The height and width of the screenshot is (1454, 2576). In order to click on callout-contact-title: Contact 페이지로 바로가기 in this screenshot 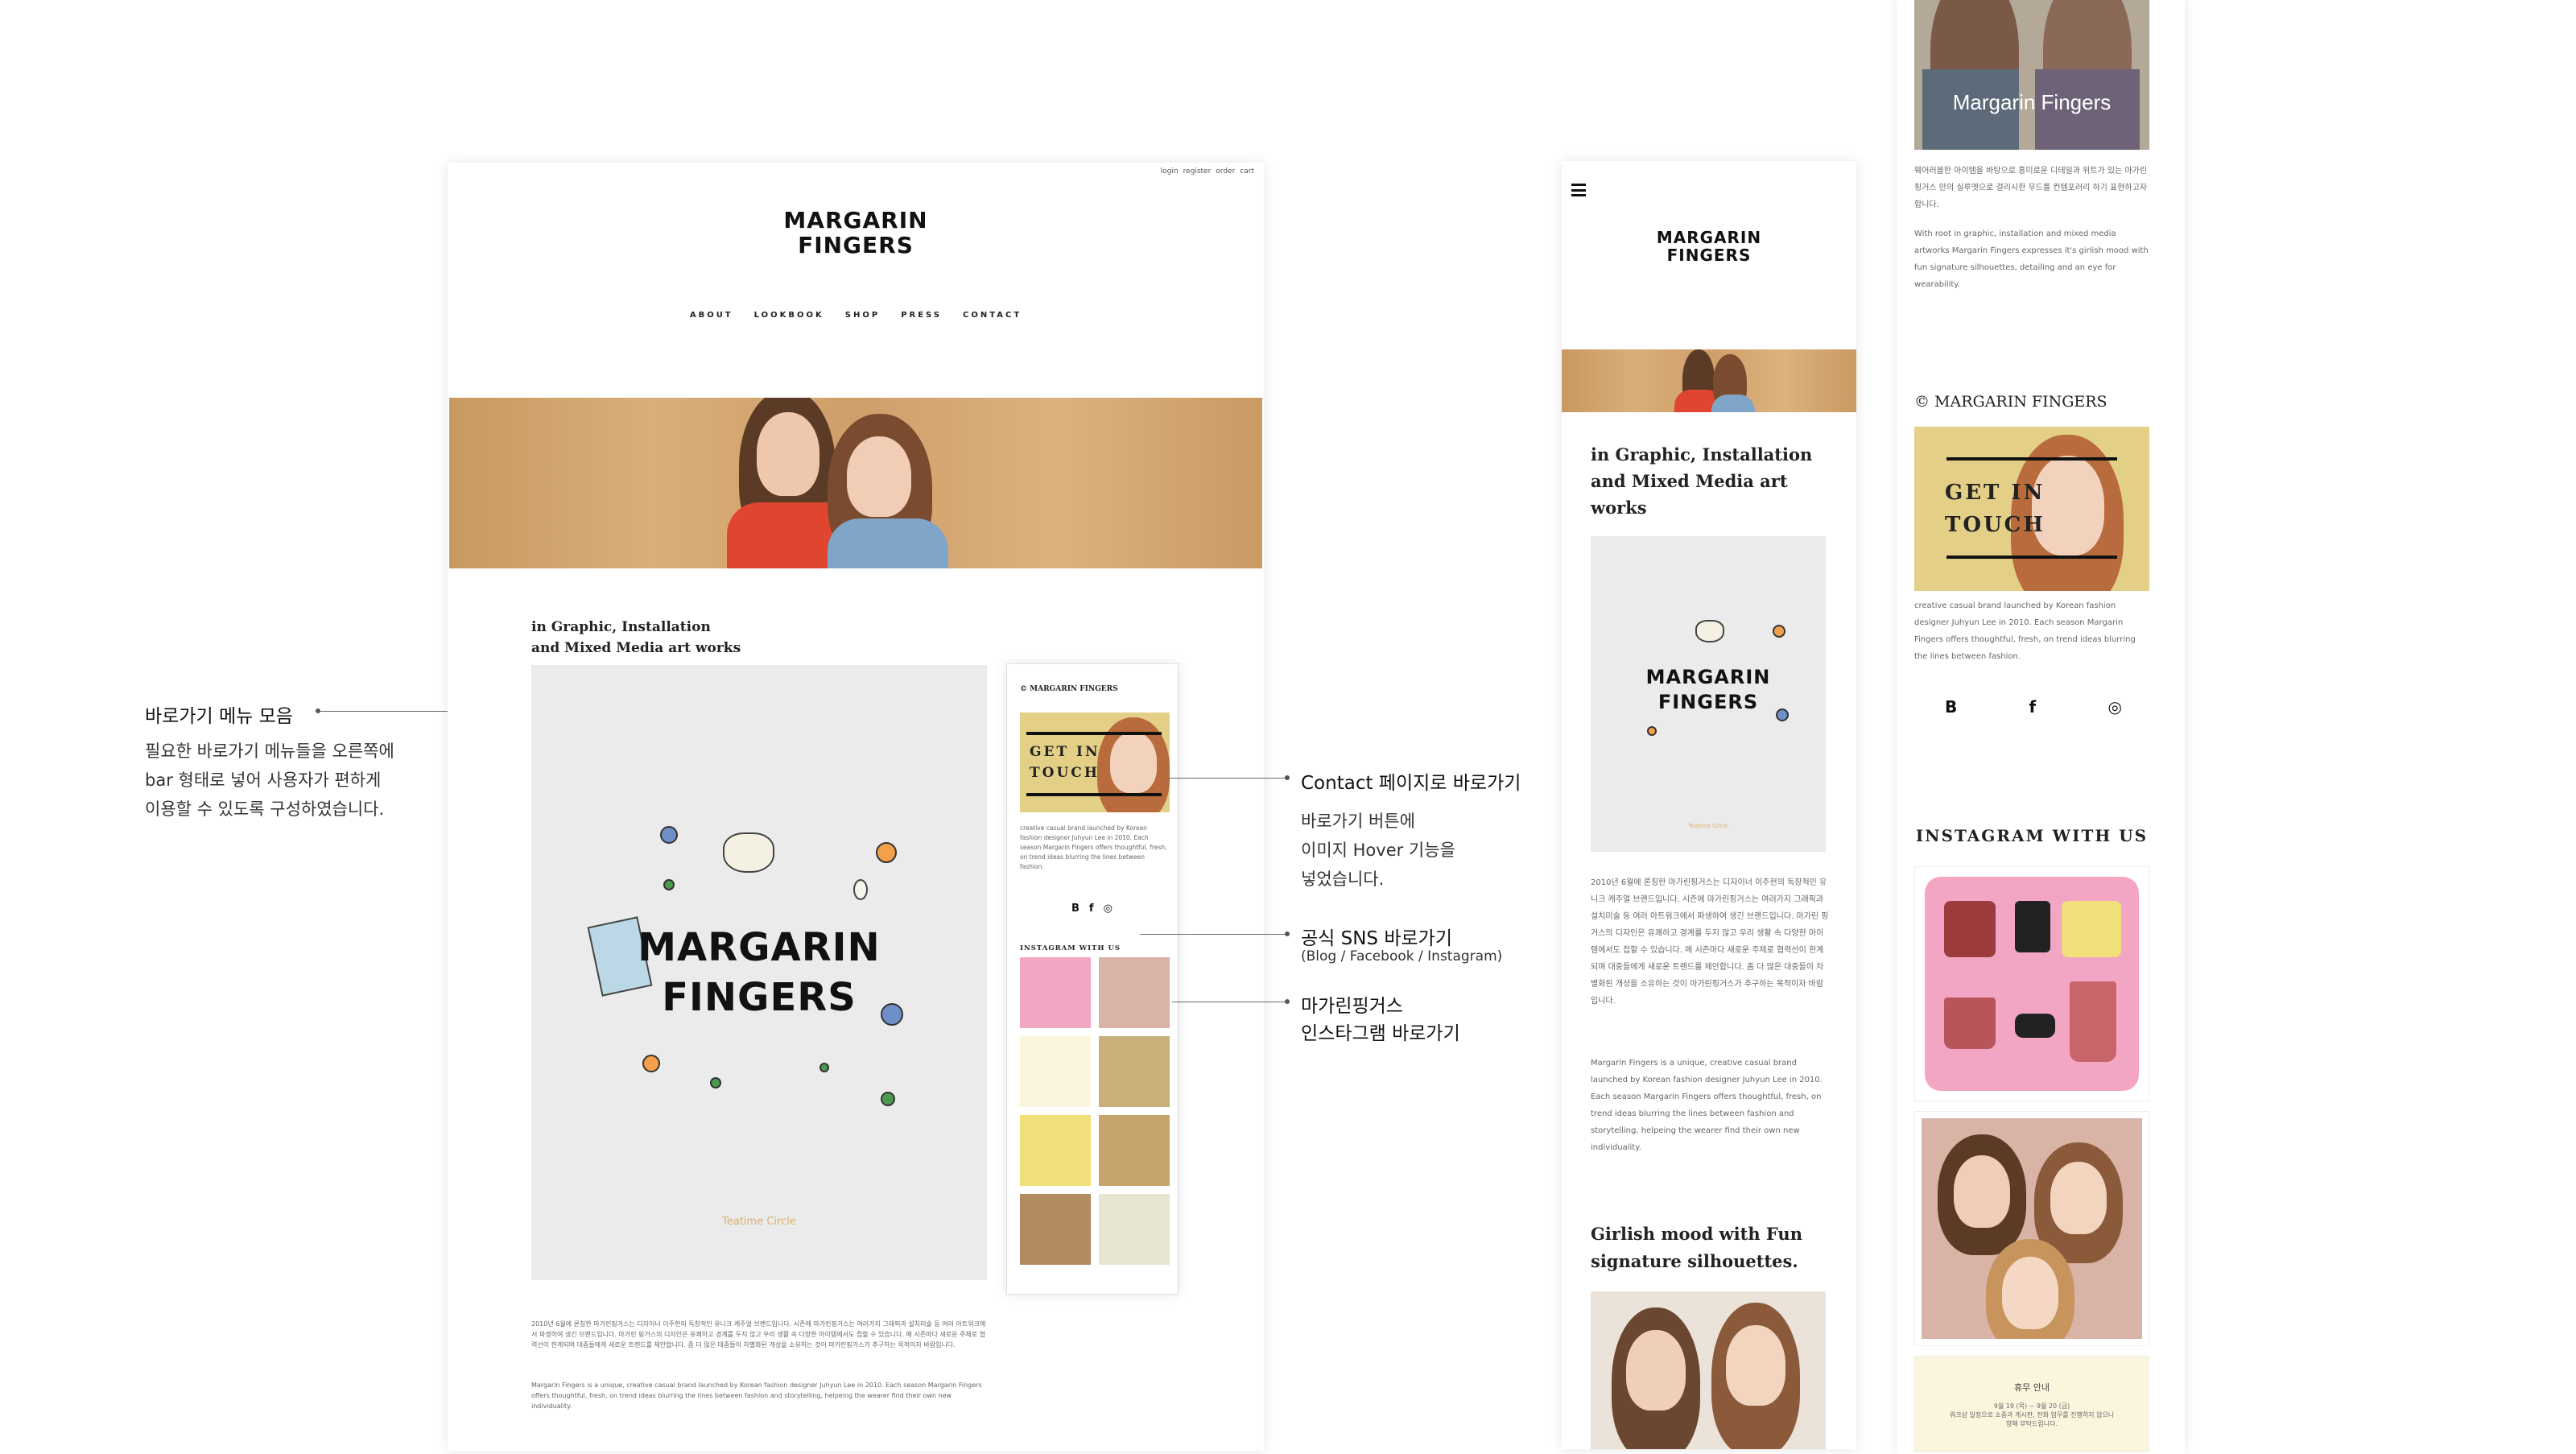, I will do `click(1411, 783)`.